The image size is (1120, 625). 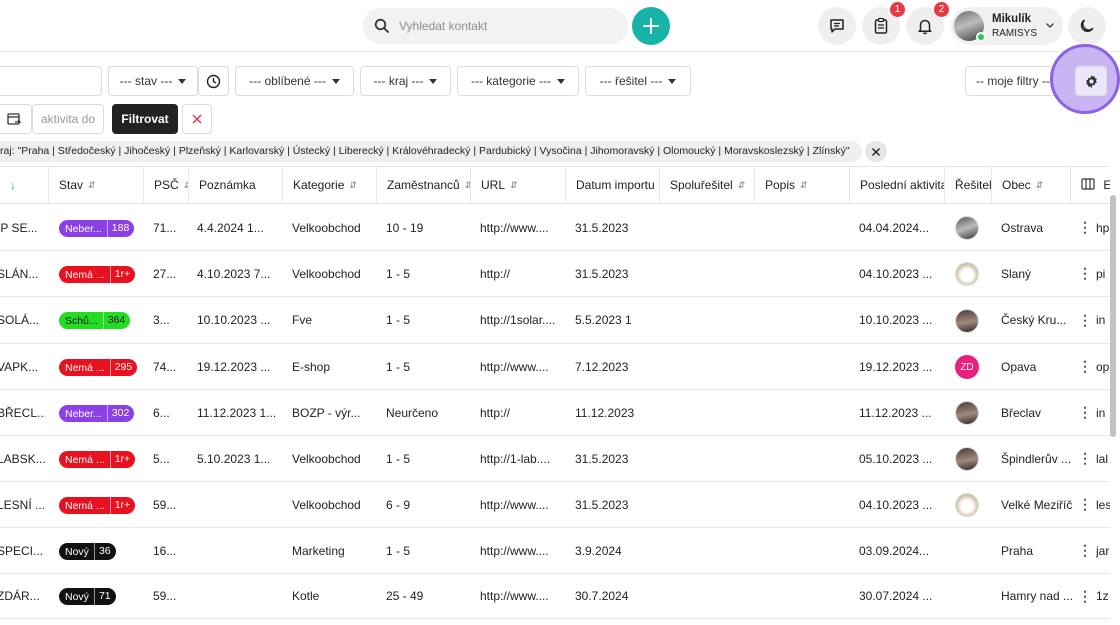 I want to click on status-badge: Nemá ... 295, so click(x=98, y=367).